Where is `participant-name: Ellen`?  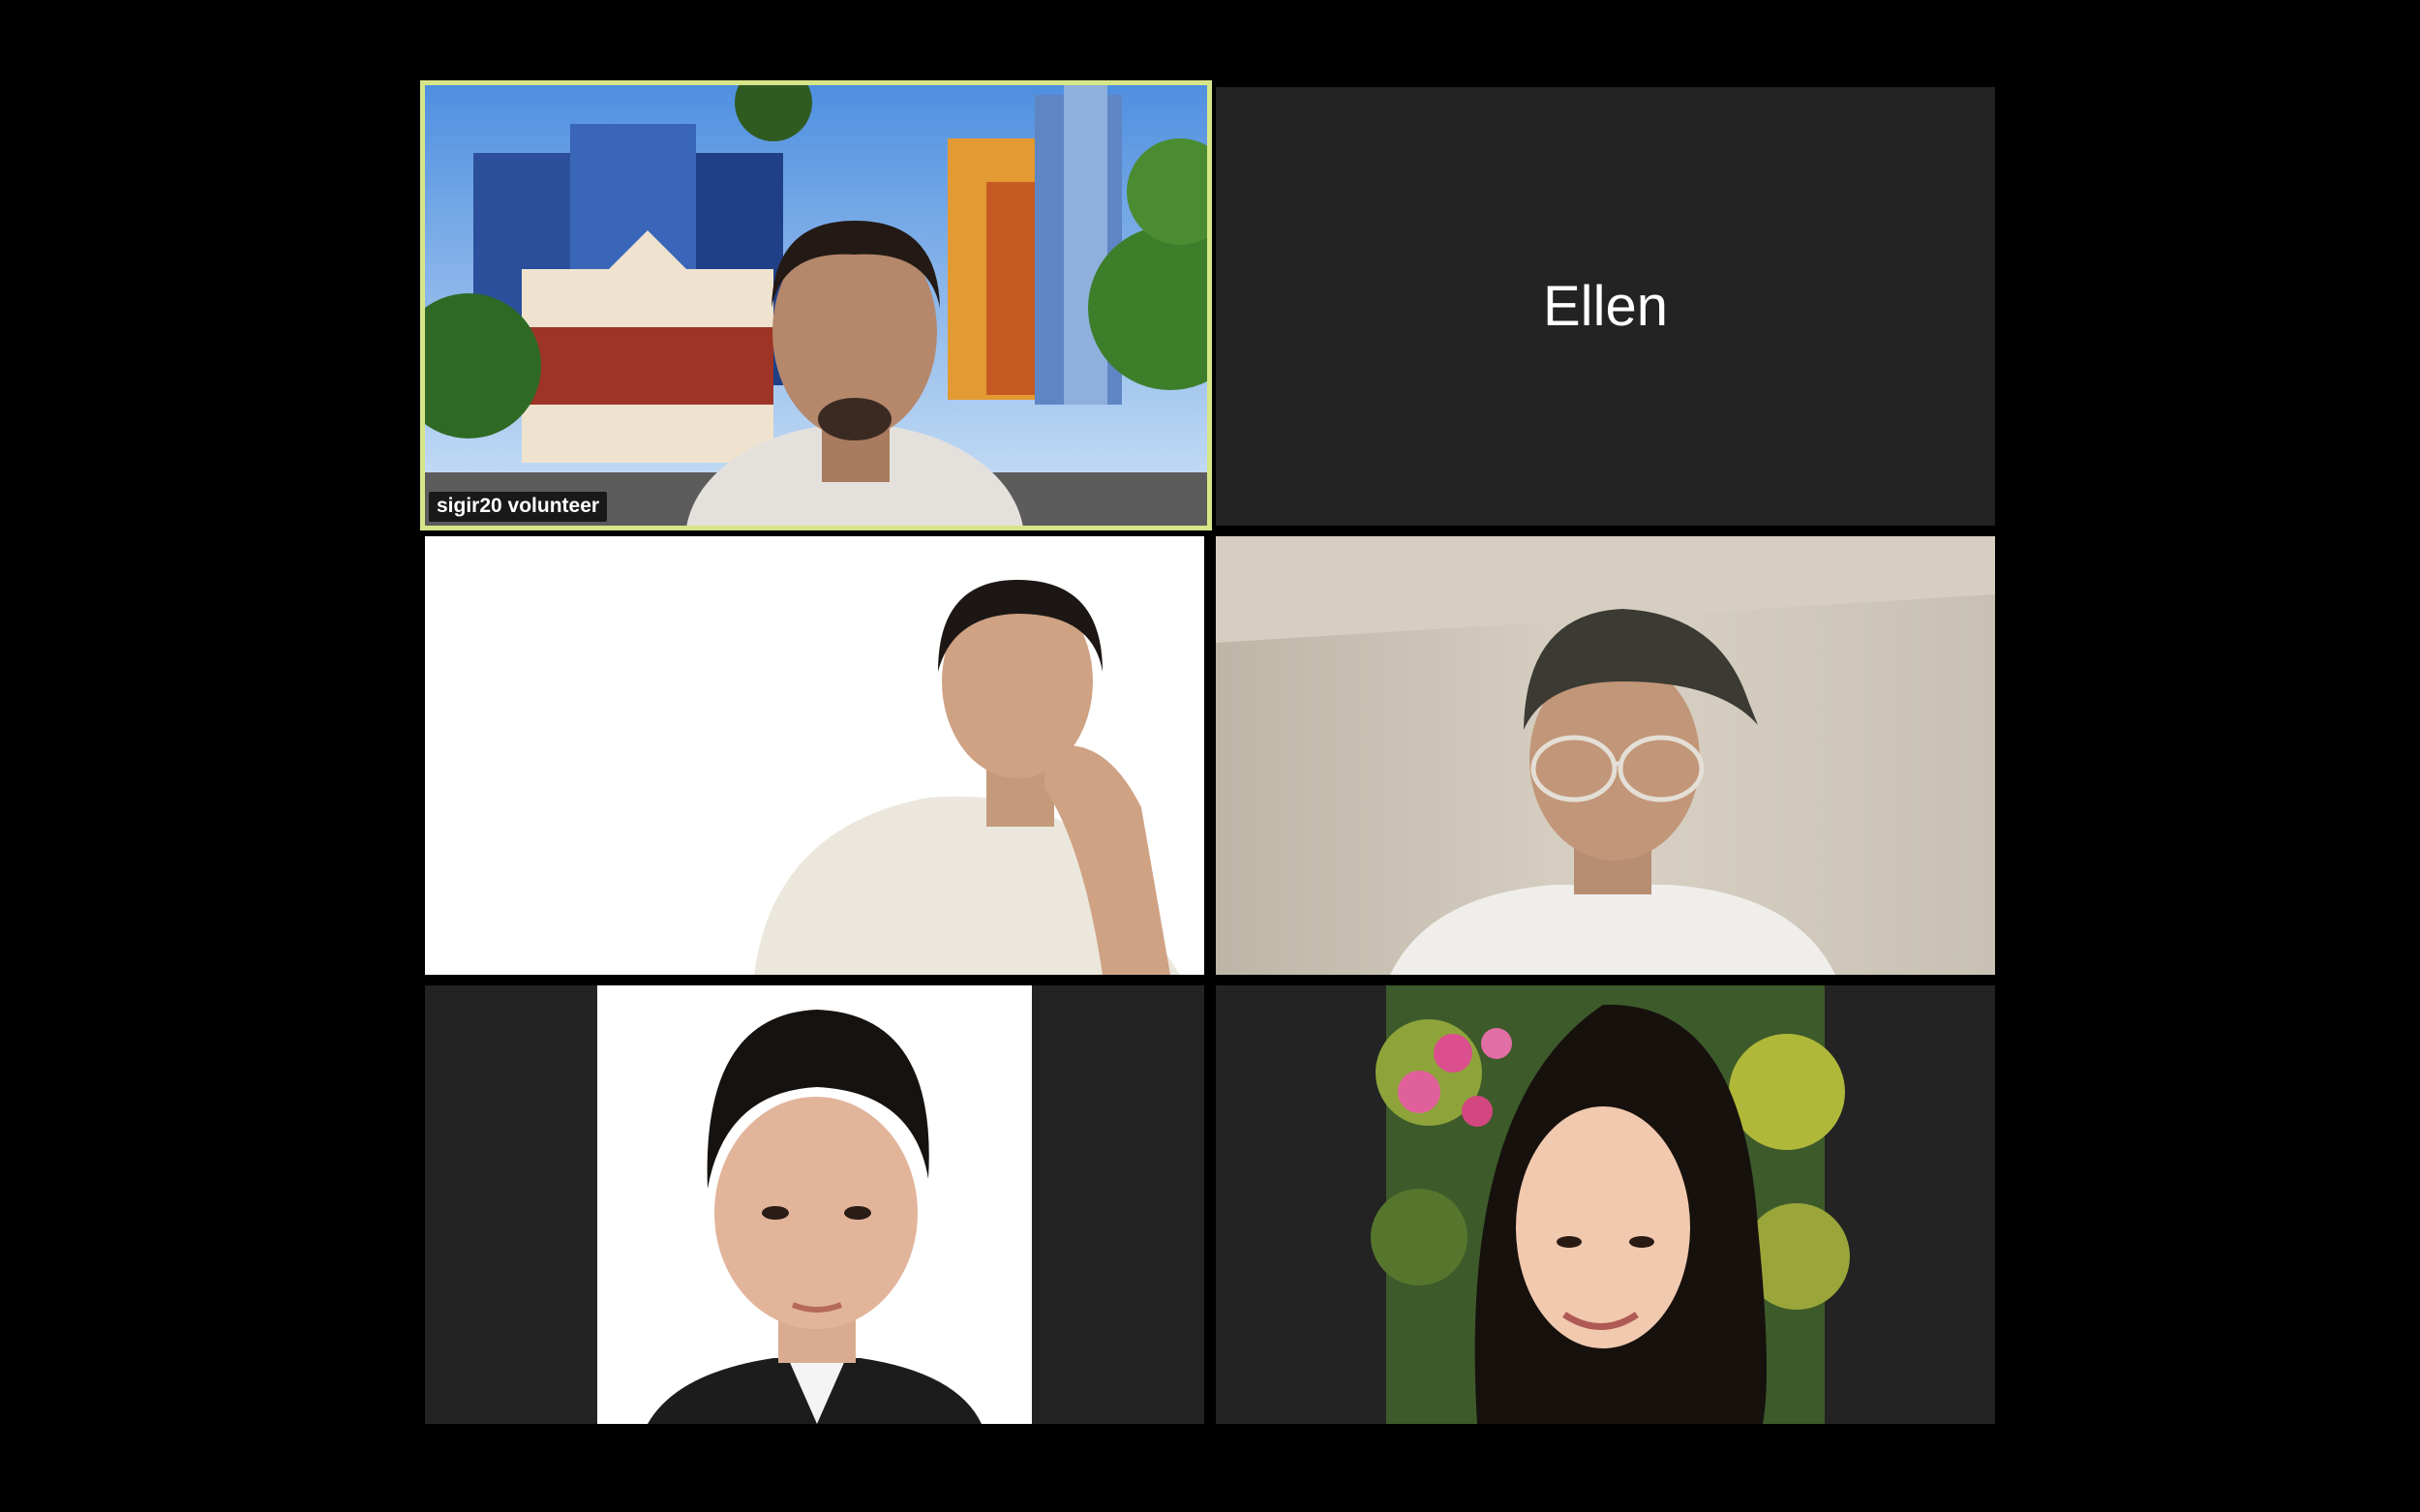
participant-name: Ellen is located at coordinates (1605, 306).